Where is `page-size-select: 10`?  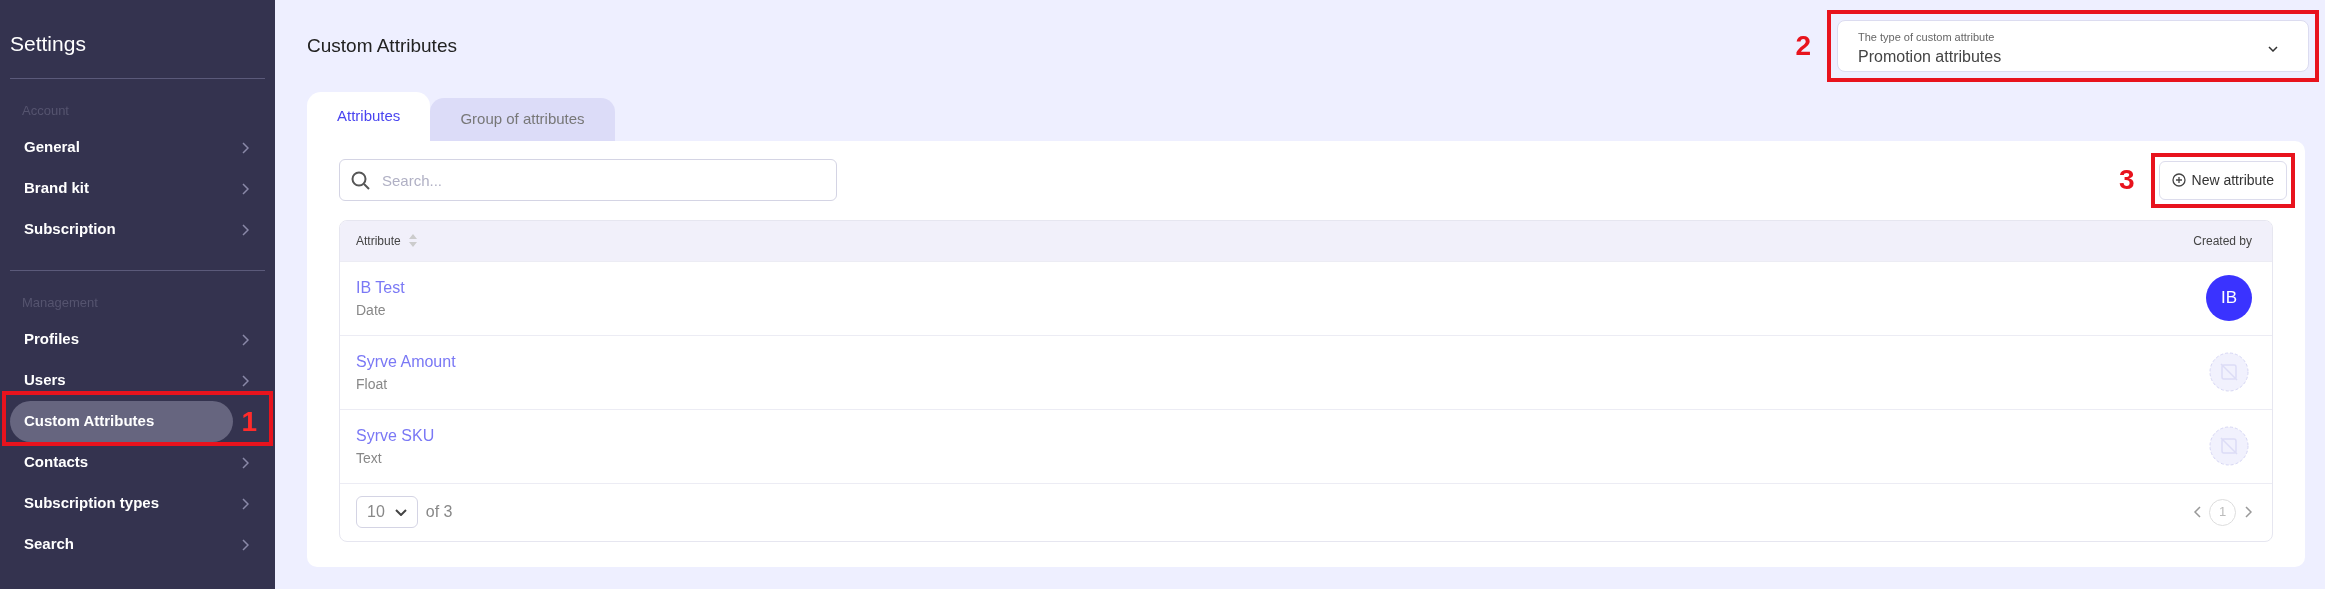
page-size-select: 10 is located at coordinates (387, 512).